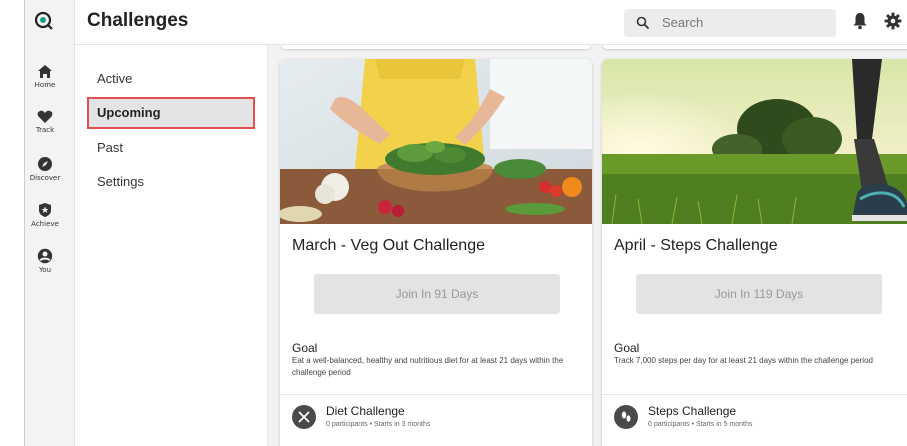 The image size is (907, 446). Describe the element at coordinates (378, 424) in the screenshot. I see `challenge-meta: 0 participants • Starts in 3 months` at that location.